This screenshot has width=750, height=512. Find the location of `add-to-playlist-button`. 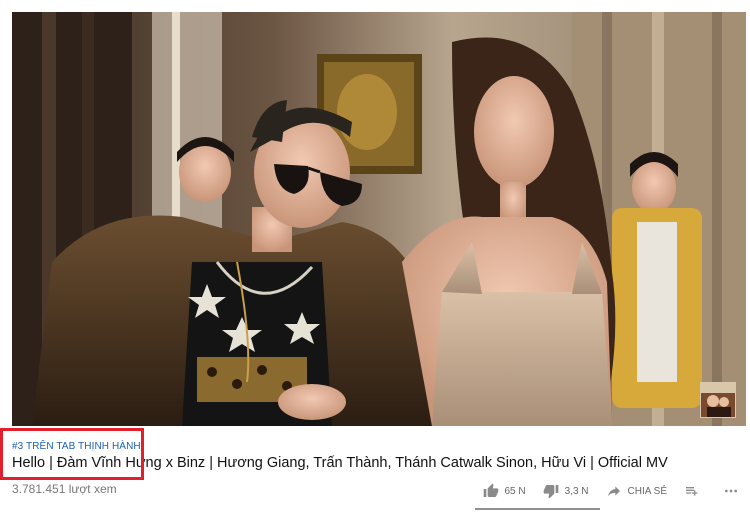

add-to-playlist-button is located at coordinates (694, 491).